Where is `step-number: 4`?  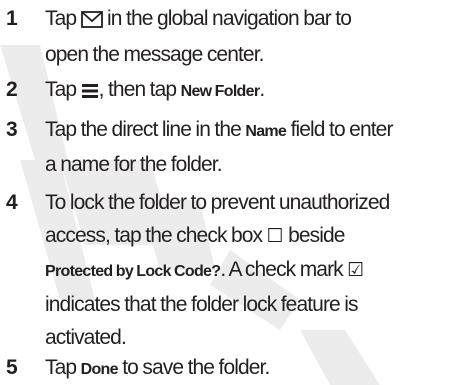 step-number: 4 is located at coordinates (12, 202).